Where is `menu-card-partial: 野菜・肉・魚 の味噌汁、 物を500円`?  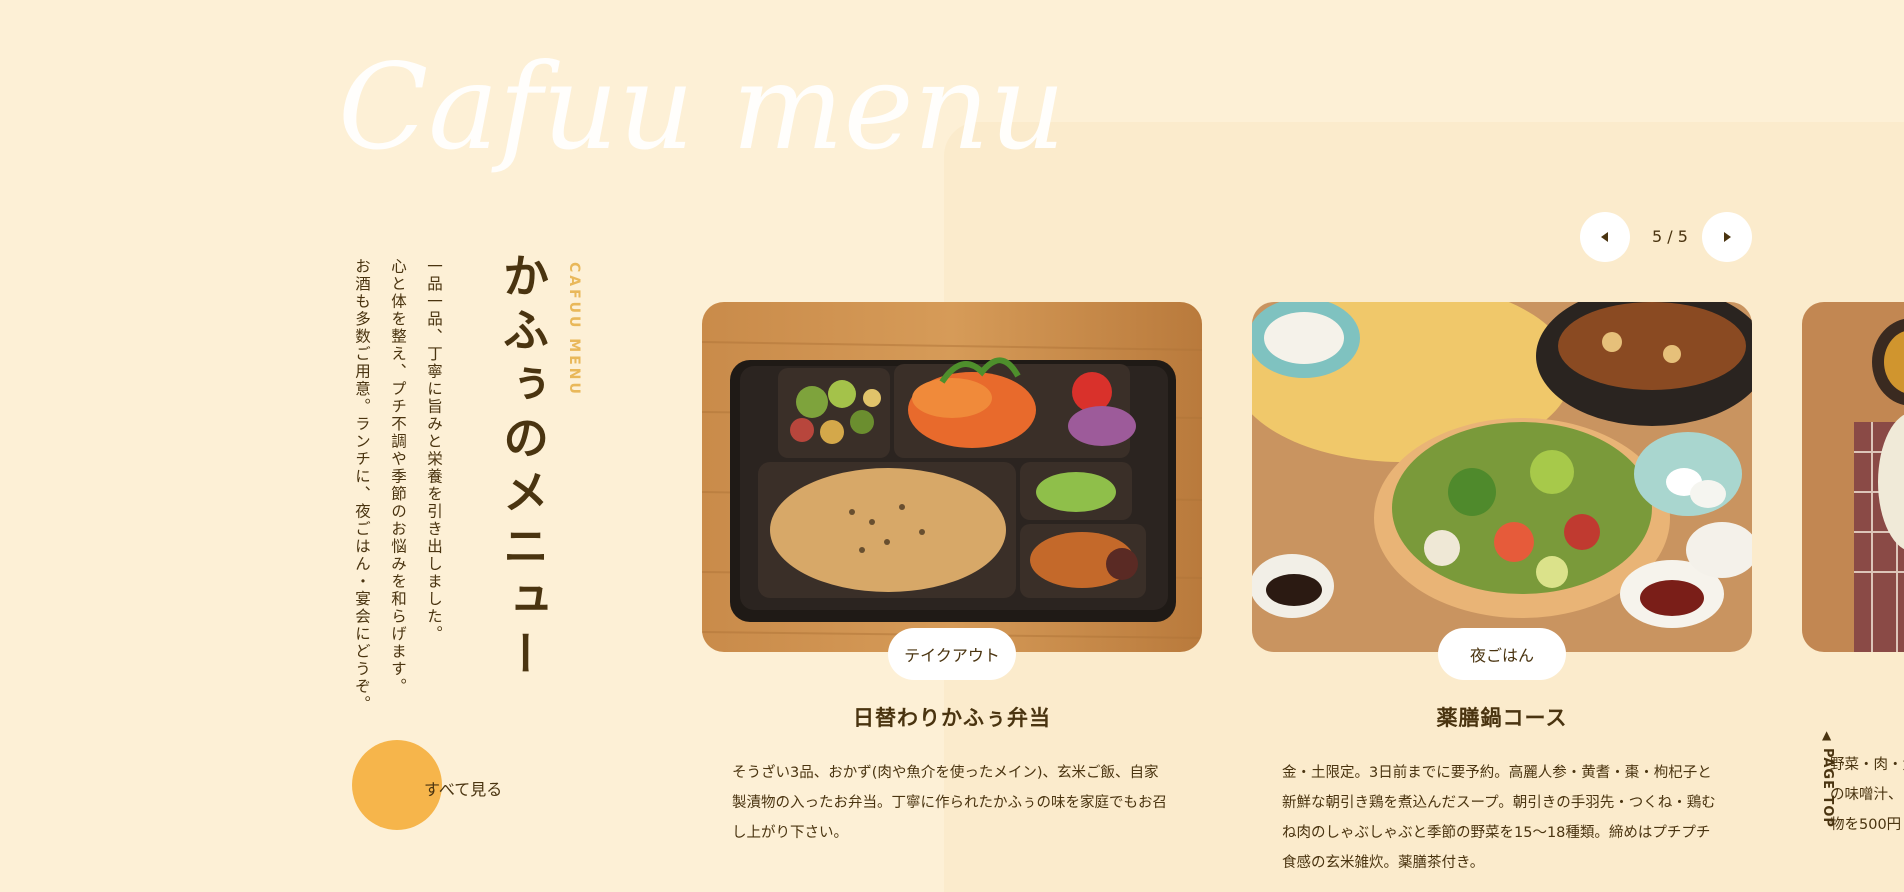
menu-card-partial: 野菜・肉・魚 の味噌汁、 物を500円 is located at coordinates (1853, 567).